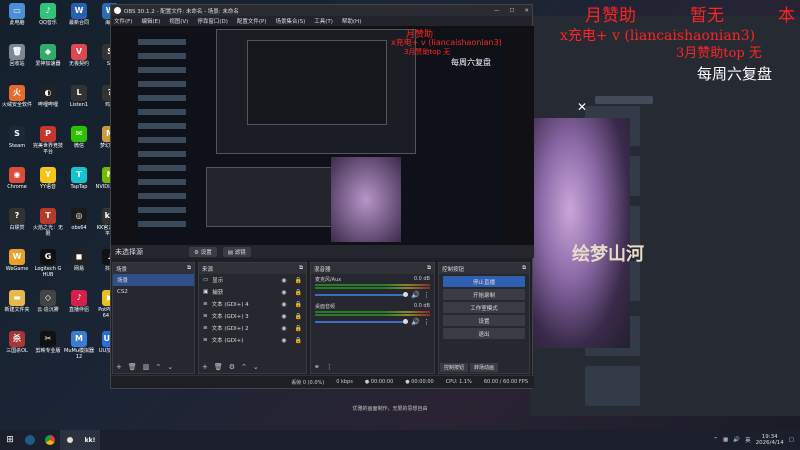  Describe the element at coordinates (48, 14) in the screenshot. I see `desktop-icon: ♪ QQ音乐` at that location.